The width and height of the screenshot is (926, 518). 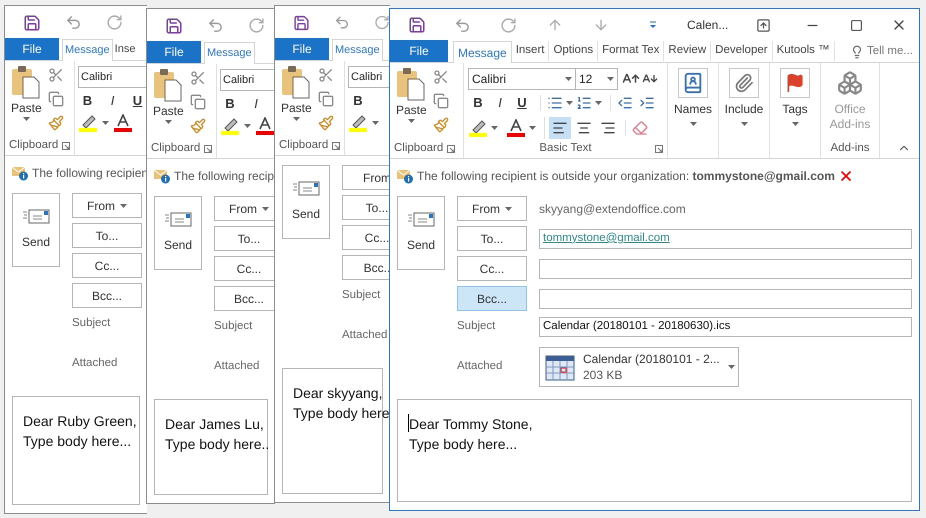 What do you see at coordinates (639, 367) in the screenshot?
I see `attachment-card: Calendar (20180101 - 2... 203 KB` at bounding box center [639, 367].